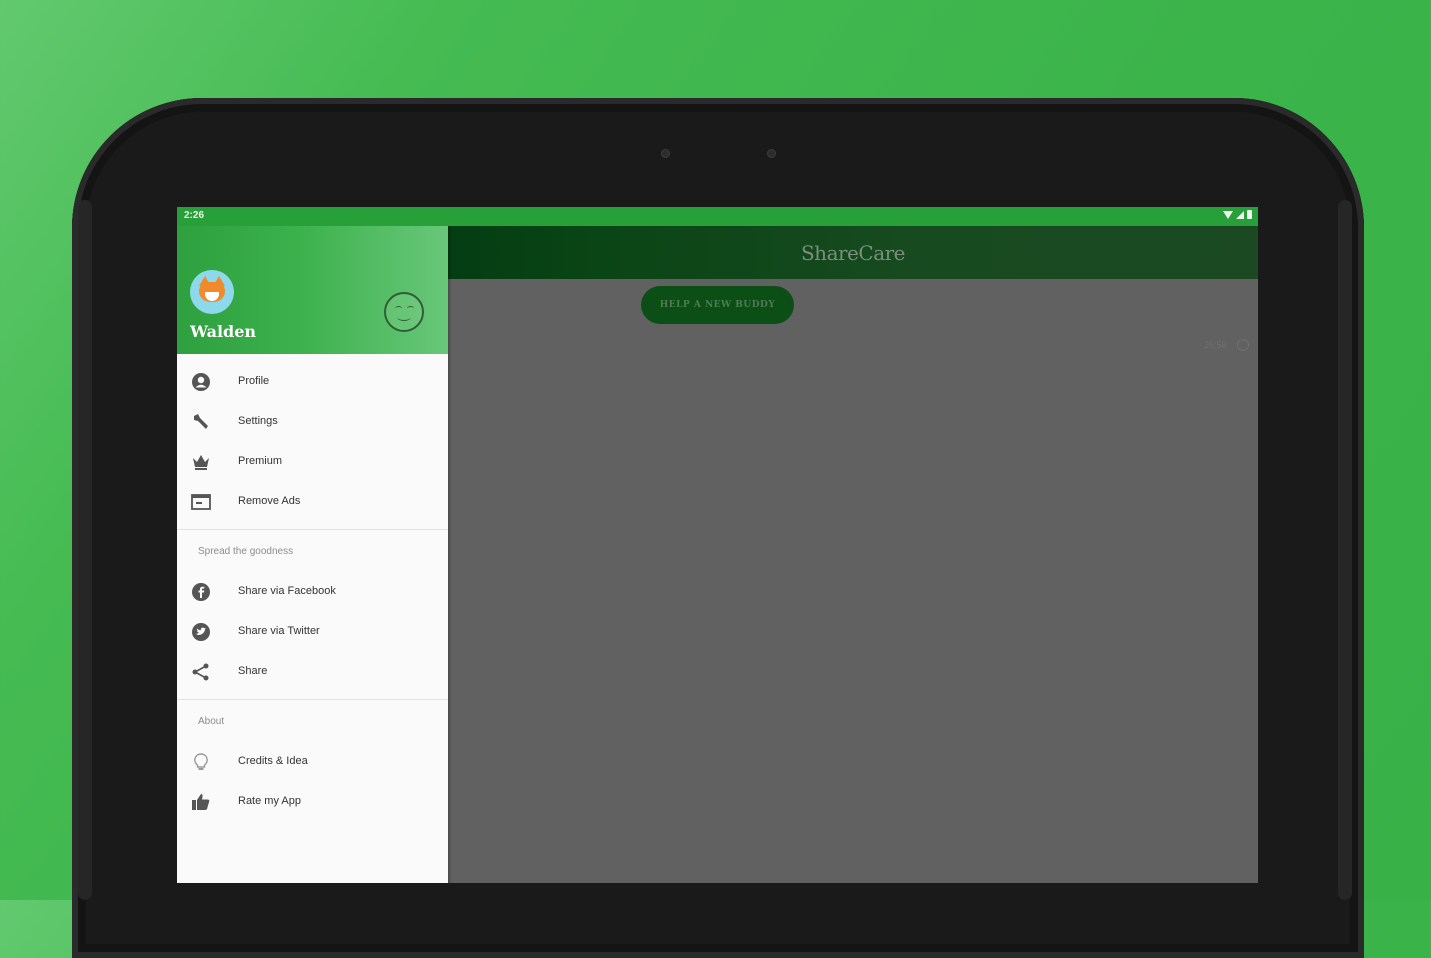  I want to click on share-icon, so click(200, 672).